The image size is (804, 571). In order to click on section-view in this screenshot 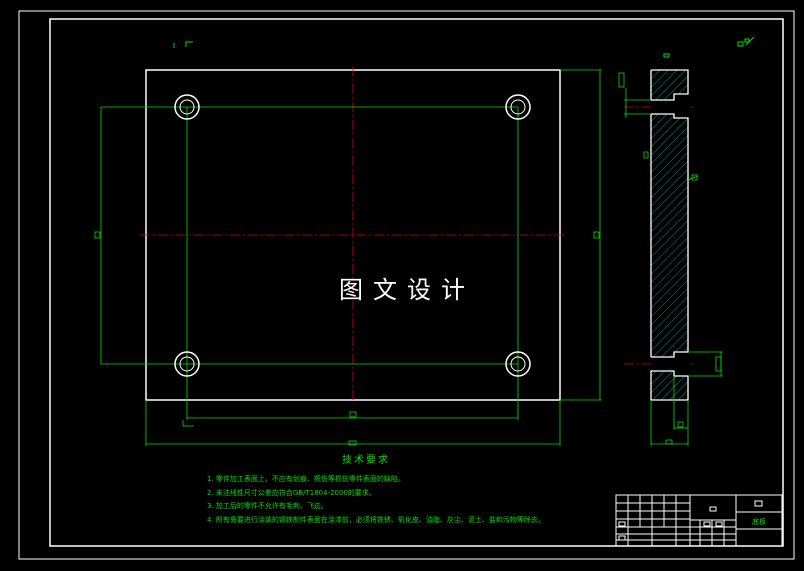, I will do `click(669, 235)`.